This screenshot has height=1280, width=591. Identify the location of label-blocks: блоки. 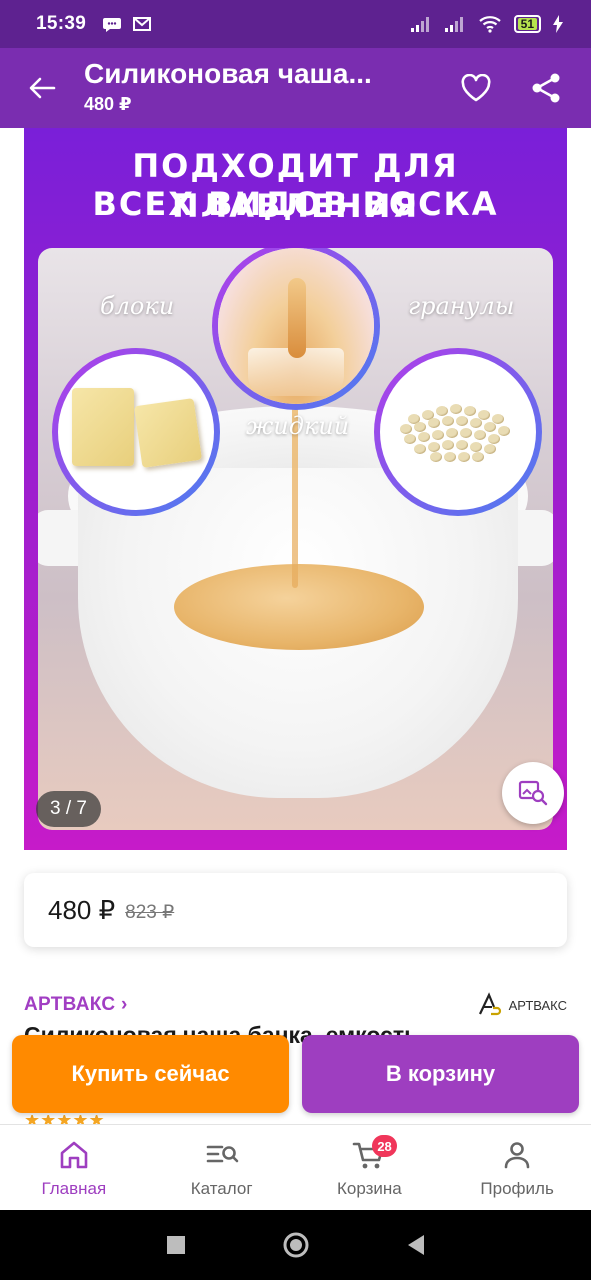
(137, 306).